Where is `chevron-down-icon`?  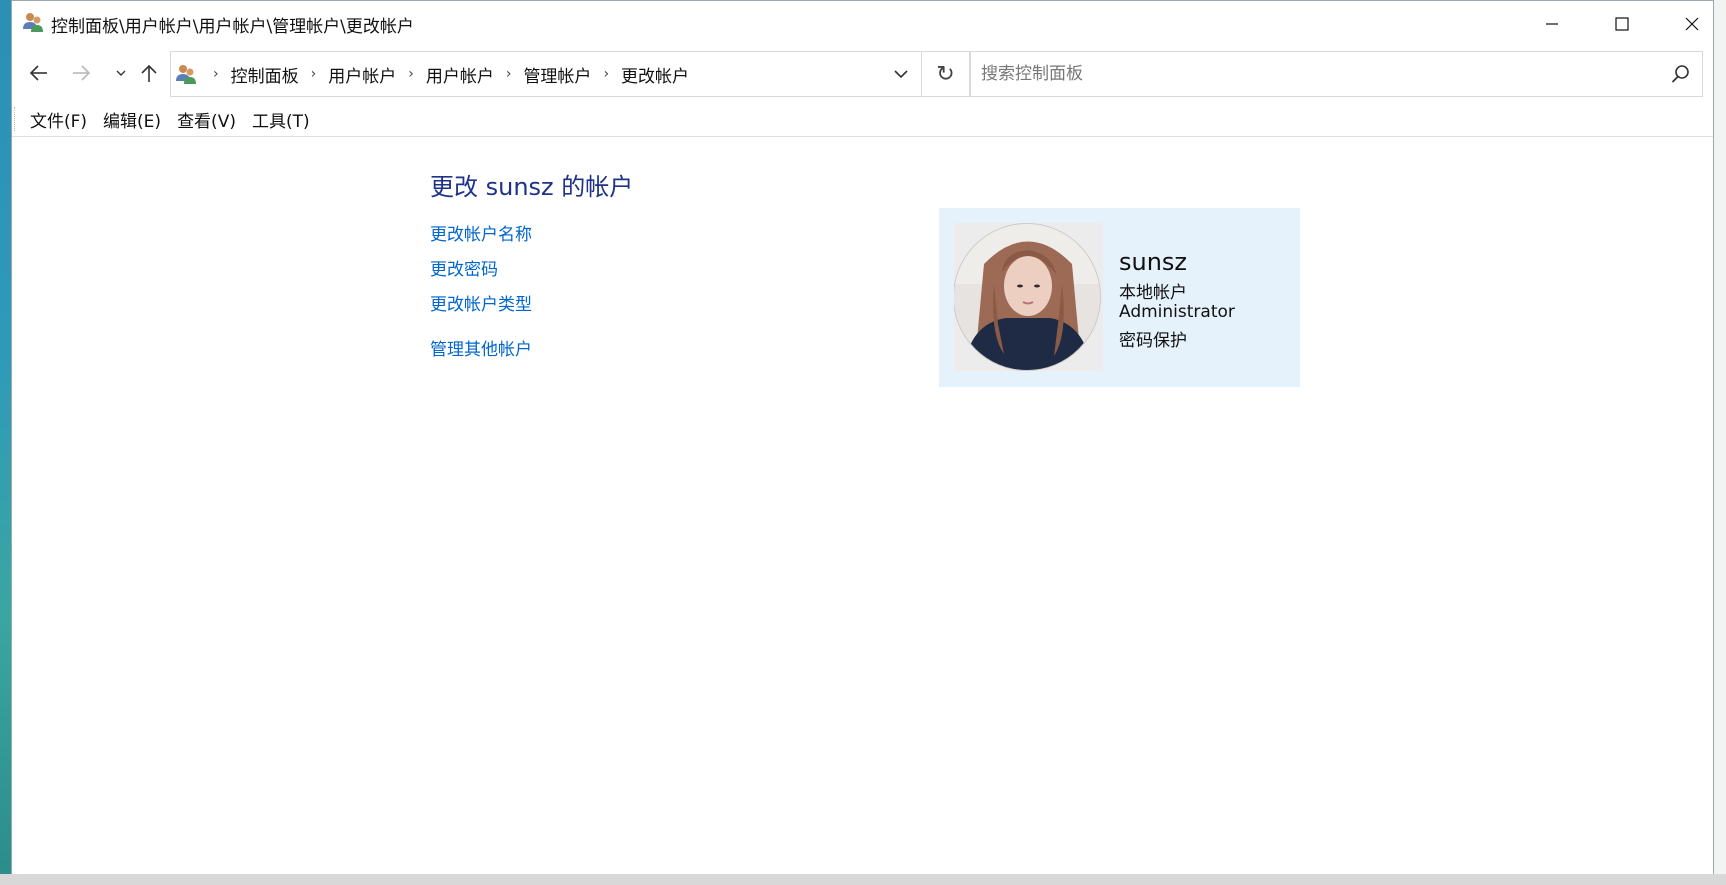
chevron-down-icon is located at coordinates (901, 74).